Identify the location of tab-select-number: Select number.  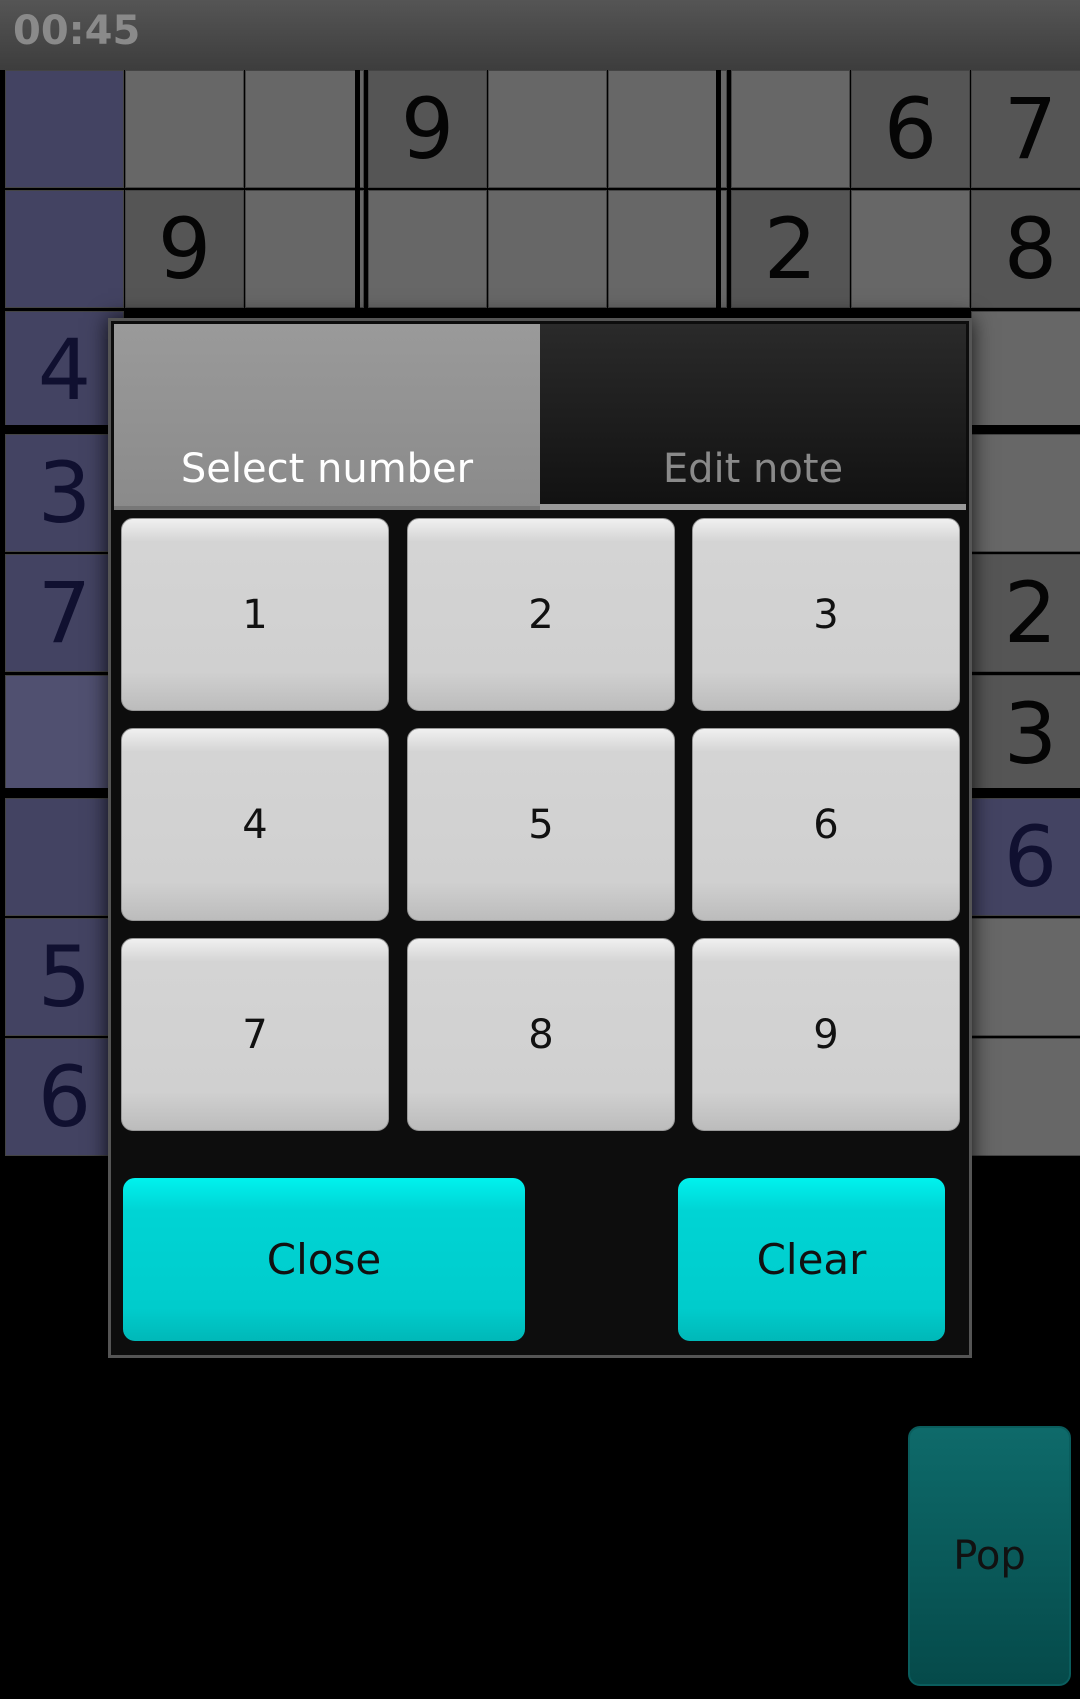
(327, 417).